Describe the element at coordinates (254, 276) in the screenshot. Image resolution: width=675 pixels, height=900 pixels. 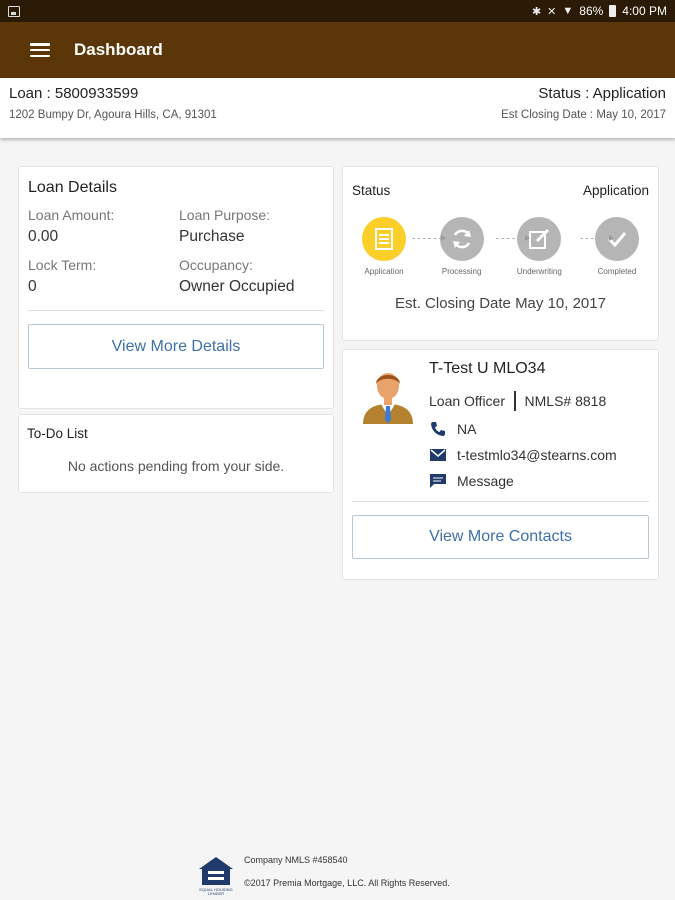
I see `occupancy-field: Occupancy: Owner Occupied` at that location.